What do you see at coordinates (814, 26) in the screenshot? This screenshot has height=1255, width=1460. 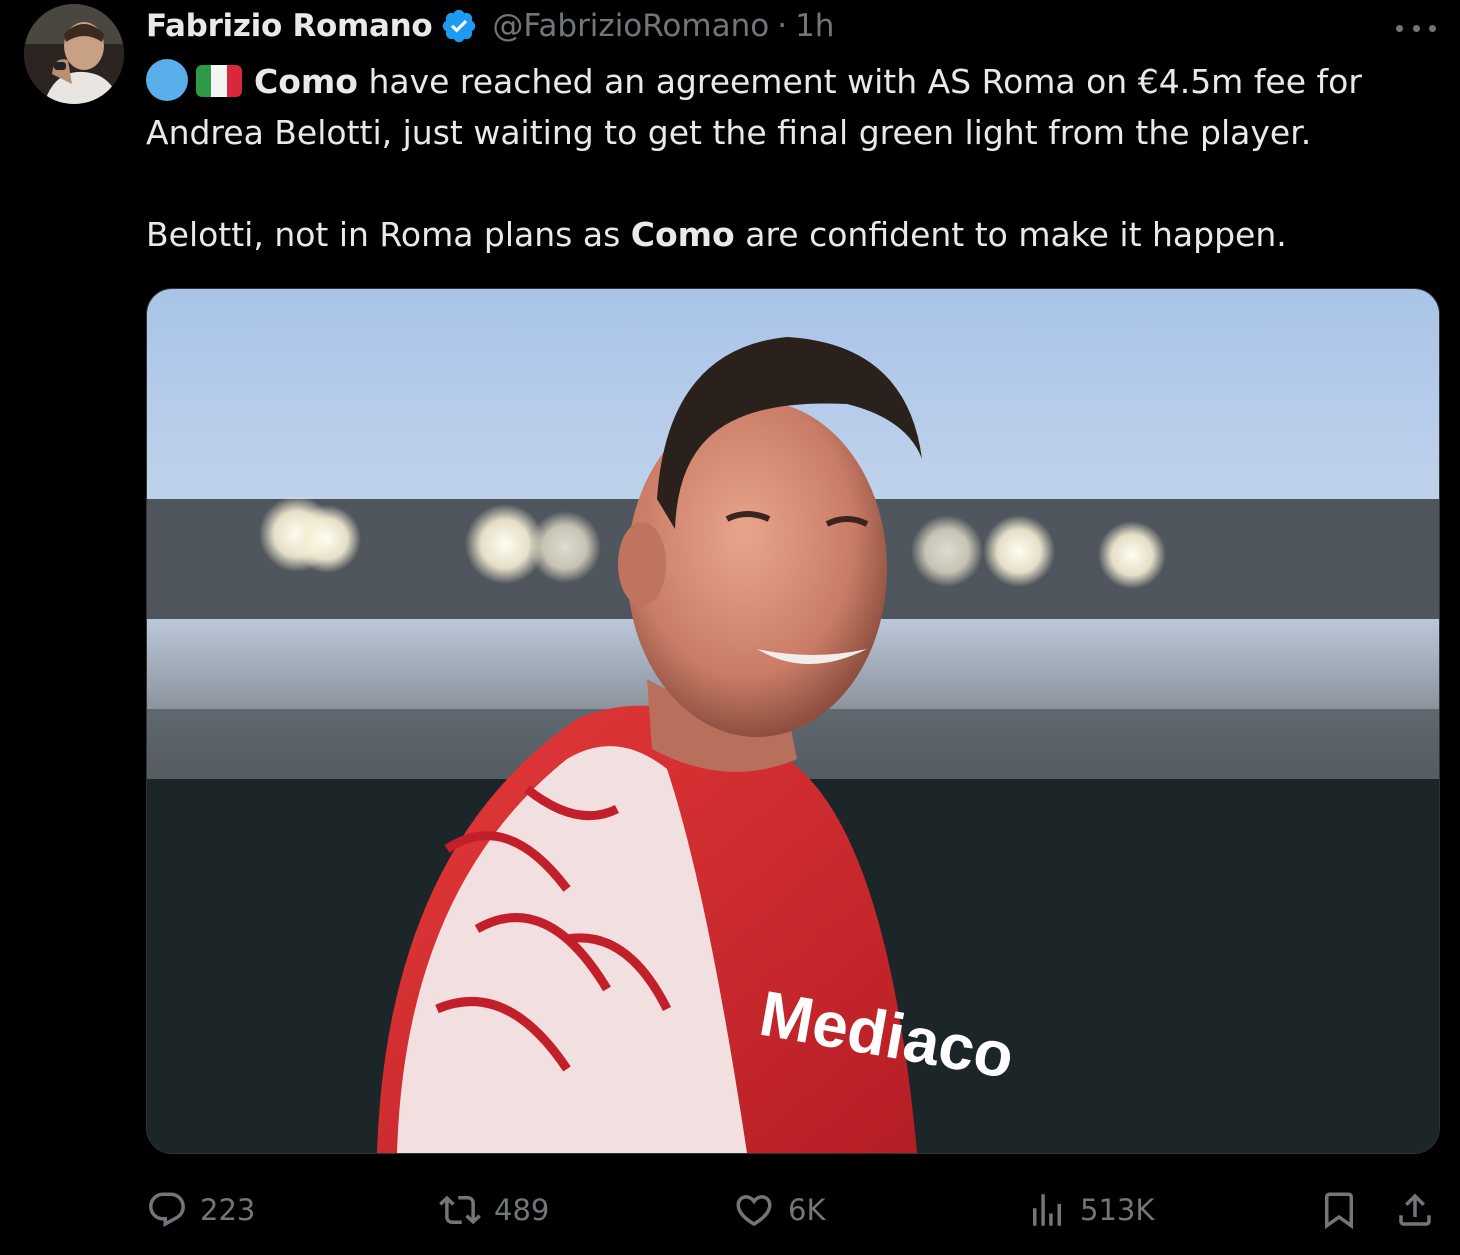 I see `tweet-timestamp: 1h` at bounding box center [814, 26].